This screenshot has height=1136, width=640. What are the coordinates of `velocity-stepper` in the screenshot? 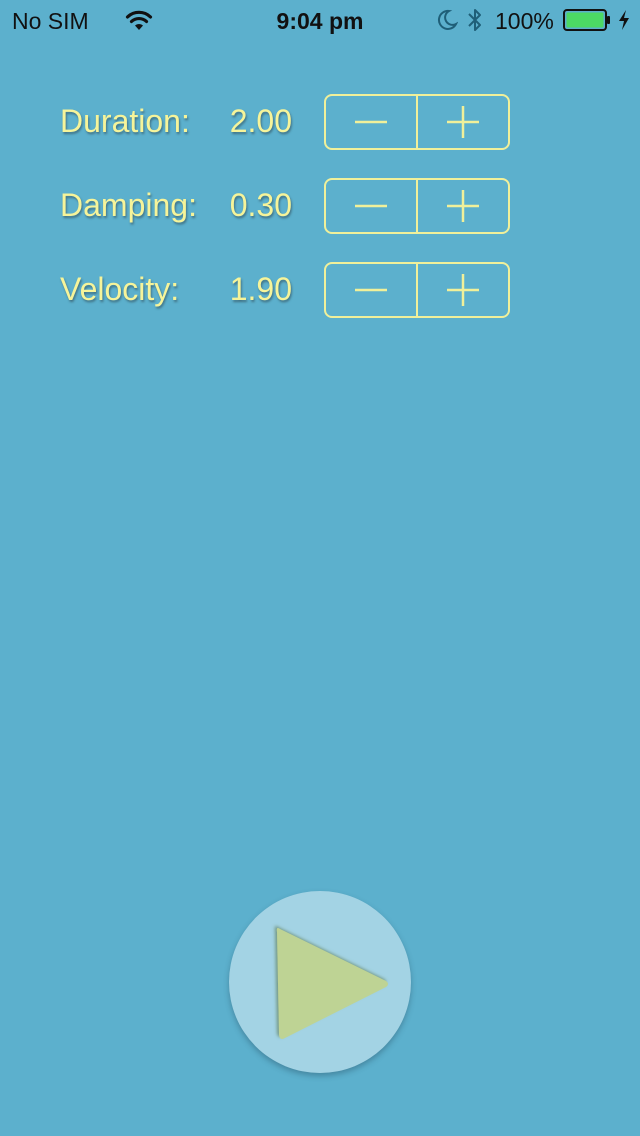 It's located at (417, 290).